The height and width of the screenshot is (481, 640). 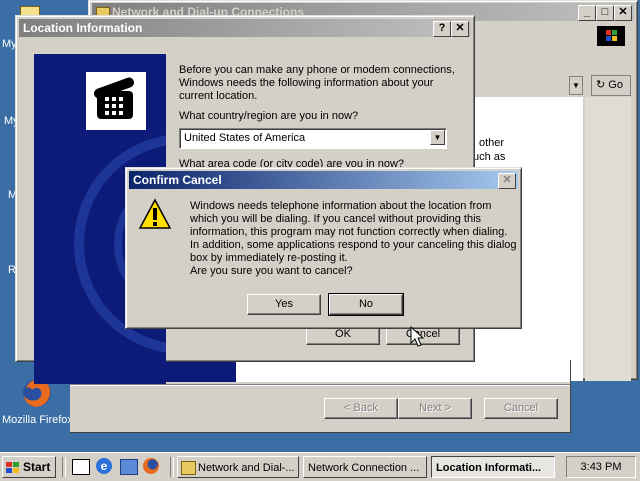 What do you see at coordinates (623, 13) in the screenshot?
I see `close-button: ✕` at bounding box center [623, 13].